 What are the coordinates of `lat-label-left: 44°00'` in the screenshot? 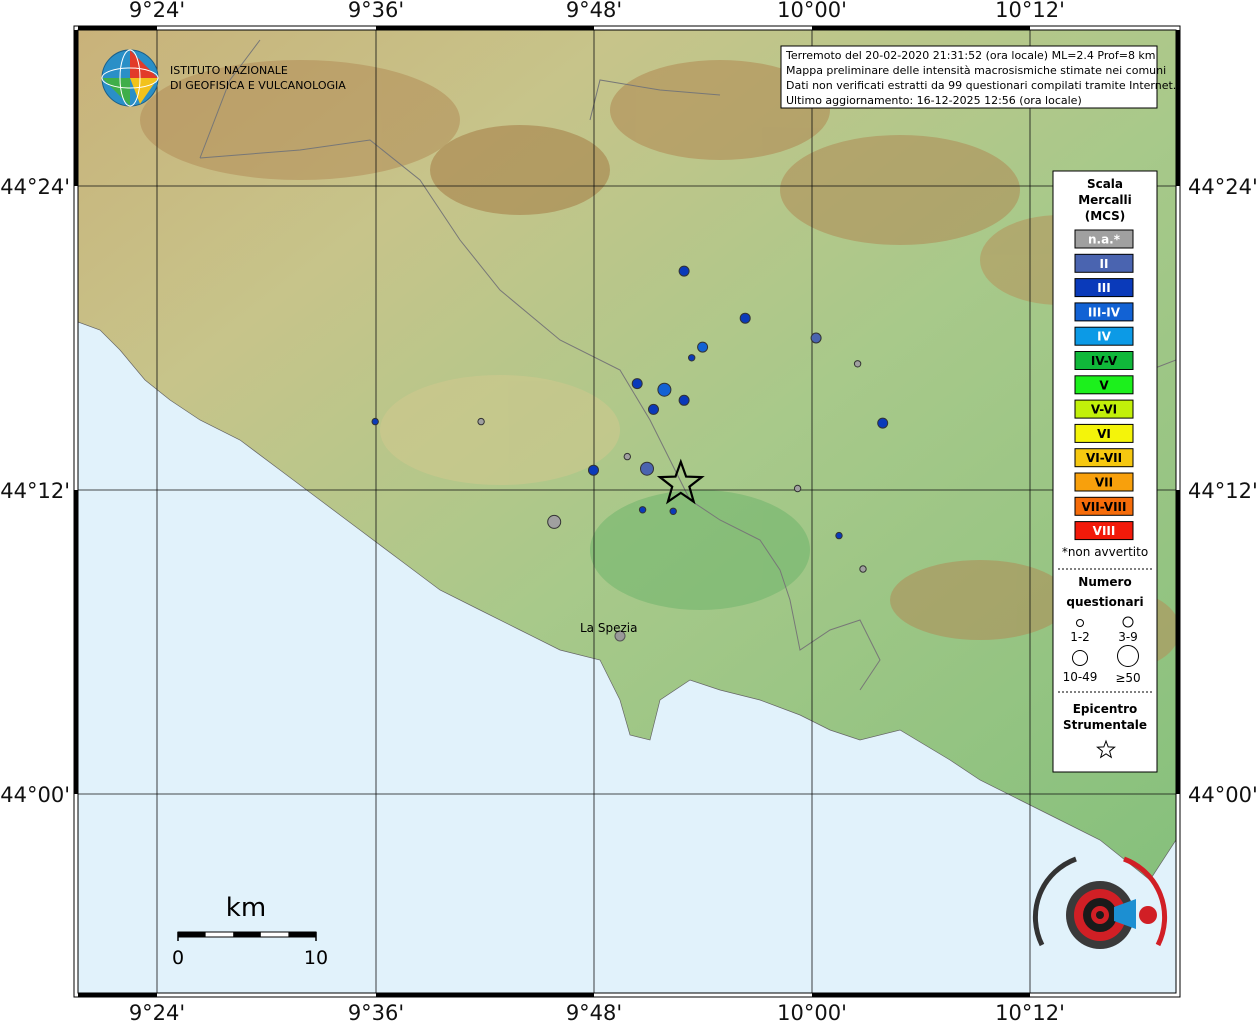 It's located at (35, 795).